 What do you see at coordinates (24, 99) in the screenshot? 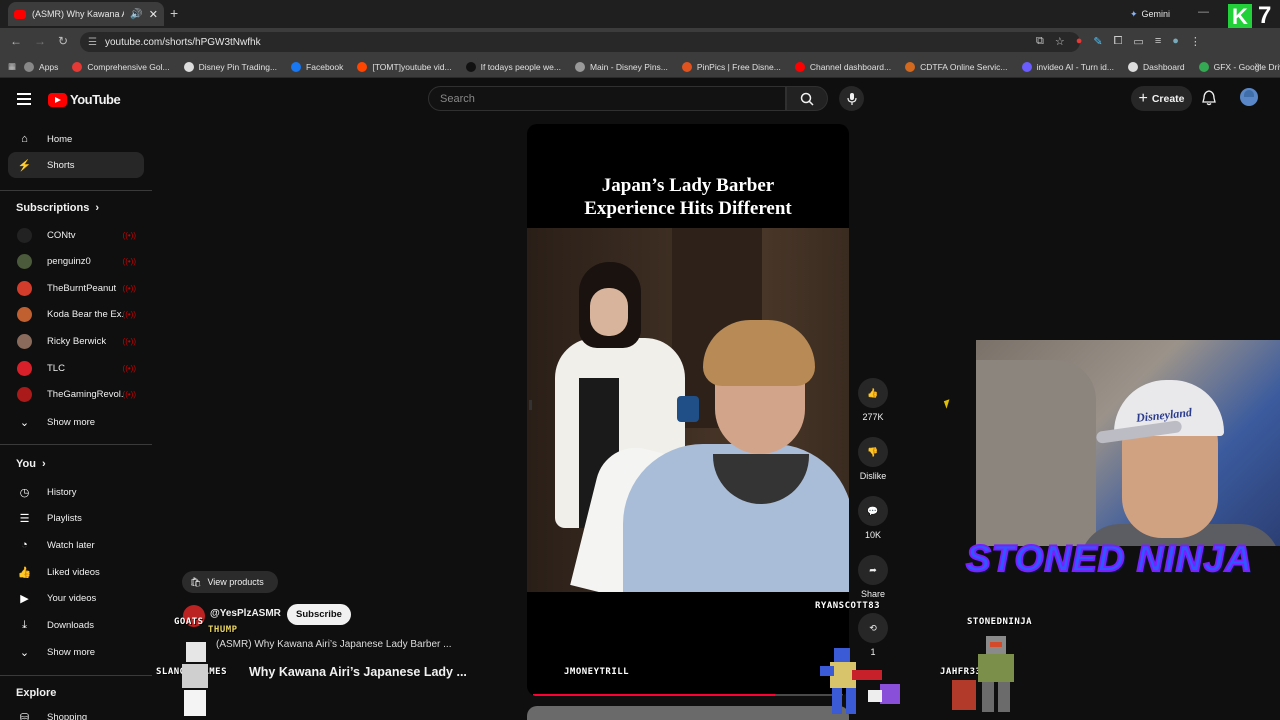
I see `menu-hamburger-icon` at bounding box center [24, 99].